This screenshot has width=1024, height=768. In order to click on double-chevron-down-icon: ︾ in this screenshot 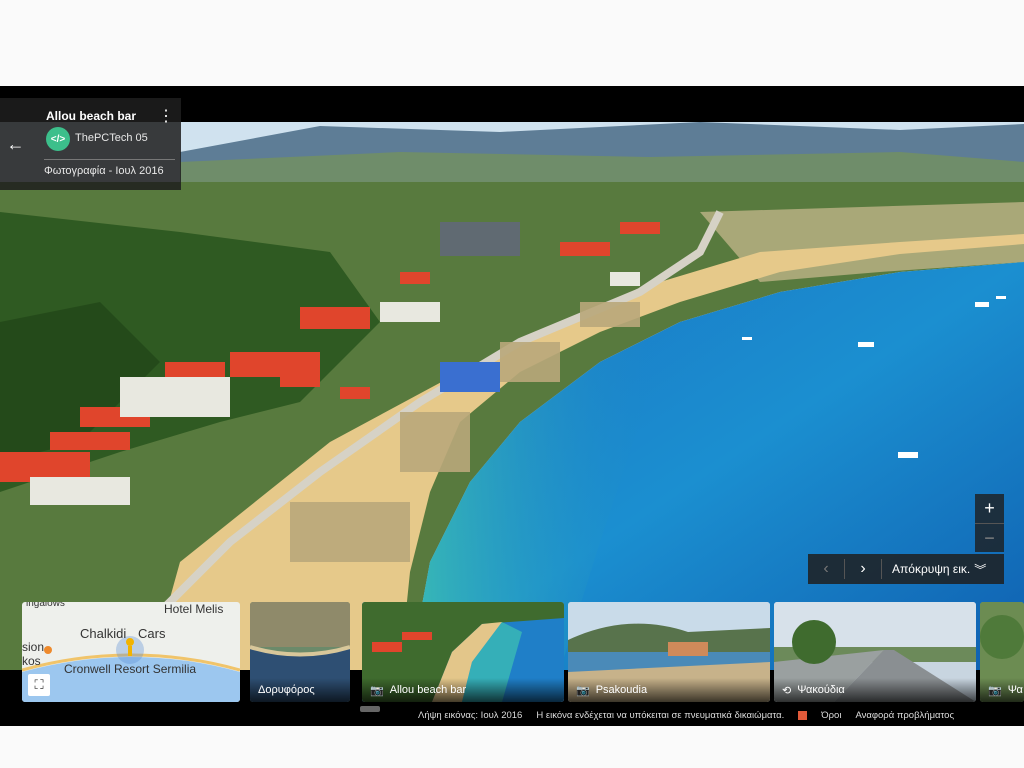, I will do `click(980, 569)`.